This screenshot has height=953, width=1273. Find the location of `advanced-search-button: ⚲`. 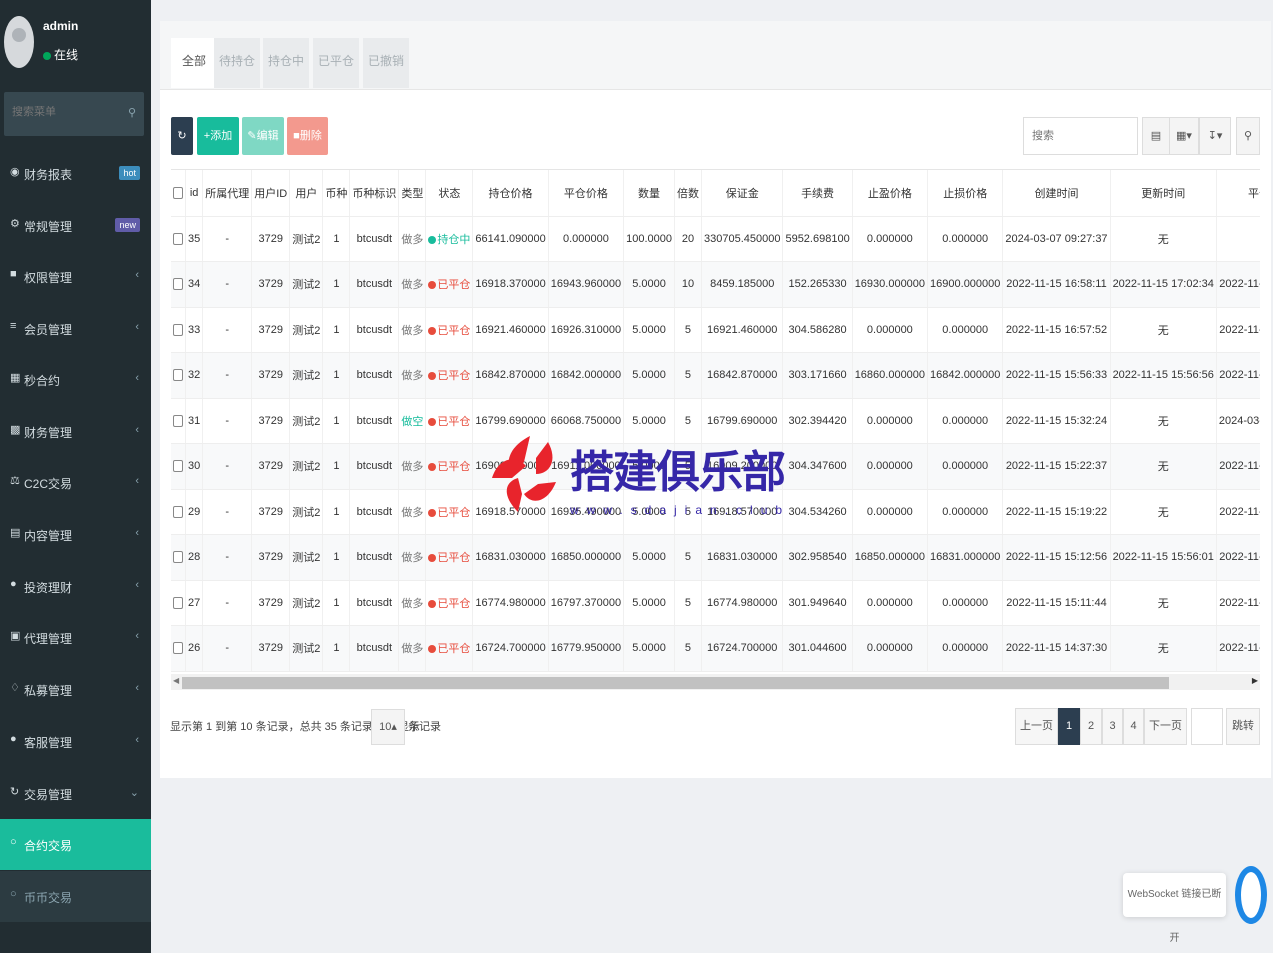

advanced-search-button: ⚲ is located at coordinates (1248, 136).